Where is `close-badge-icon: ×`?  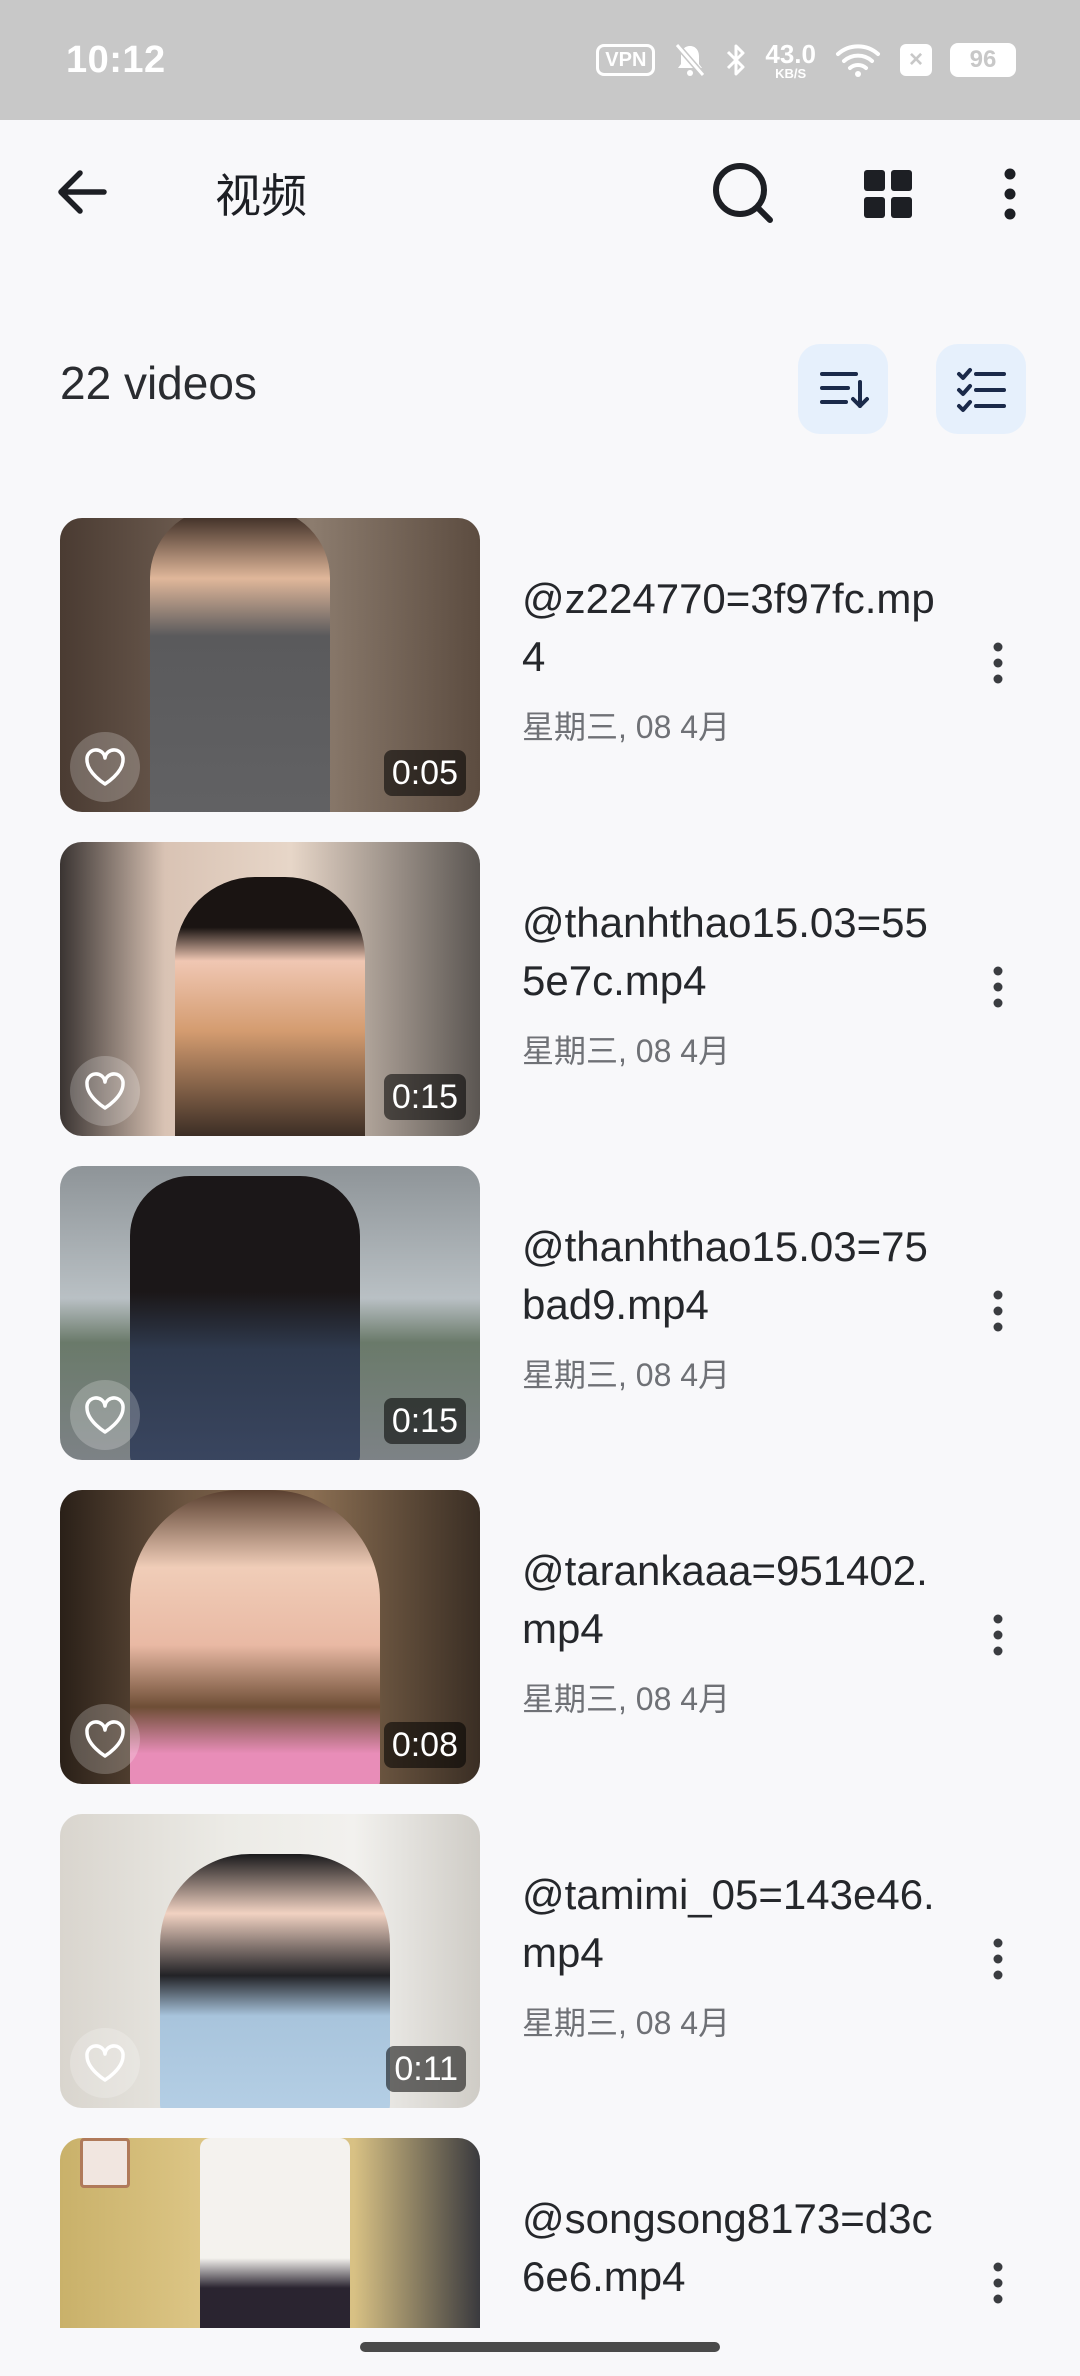 close-badge-icon: × is located at coordinates (916, 60).